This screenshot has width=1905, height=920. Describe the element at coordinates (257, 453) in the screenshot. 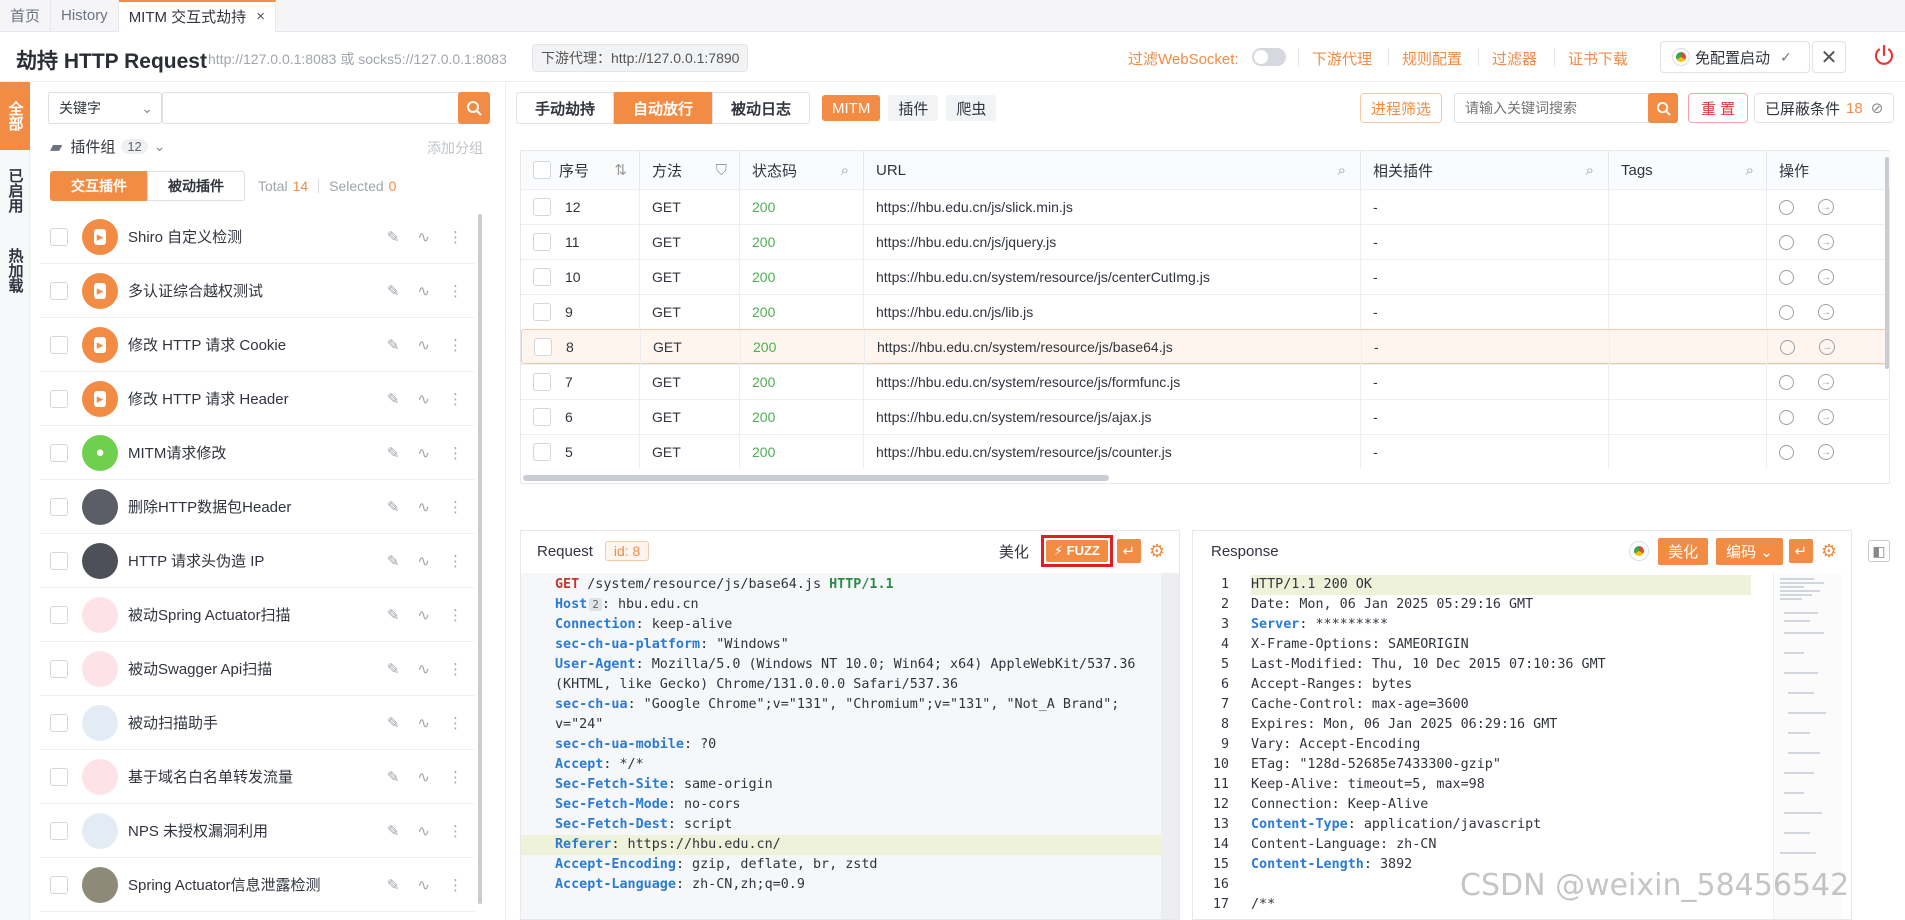

I see `list-item: ● MITM请求修改 ✎ ∿ ⋮` at that location.